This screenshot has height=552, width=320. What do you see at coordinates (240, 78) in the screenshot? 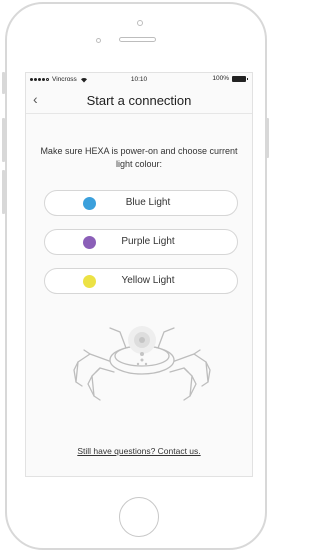
I see `battery-icon` at bounding box center [240, 78].